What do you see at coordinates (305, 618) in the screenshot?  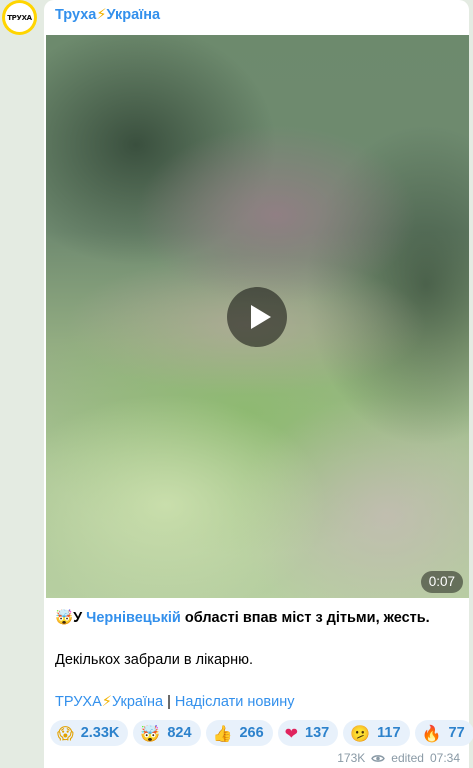 I see `message-suffix: області впав міст з дітьми, жесть.` at bounding box center [305, 618].